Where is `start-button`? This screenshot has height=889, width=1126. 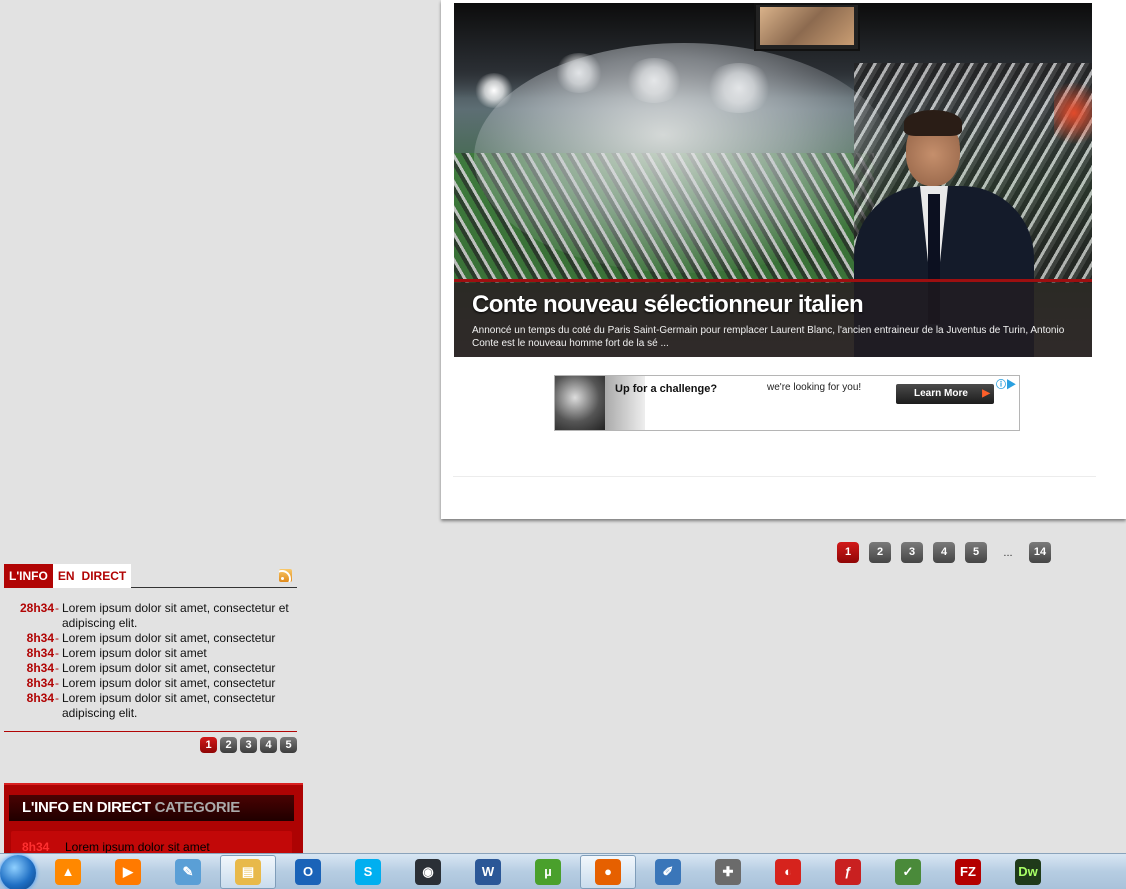 start-button is located at coordinates (18, 871).